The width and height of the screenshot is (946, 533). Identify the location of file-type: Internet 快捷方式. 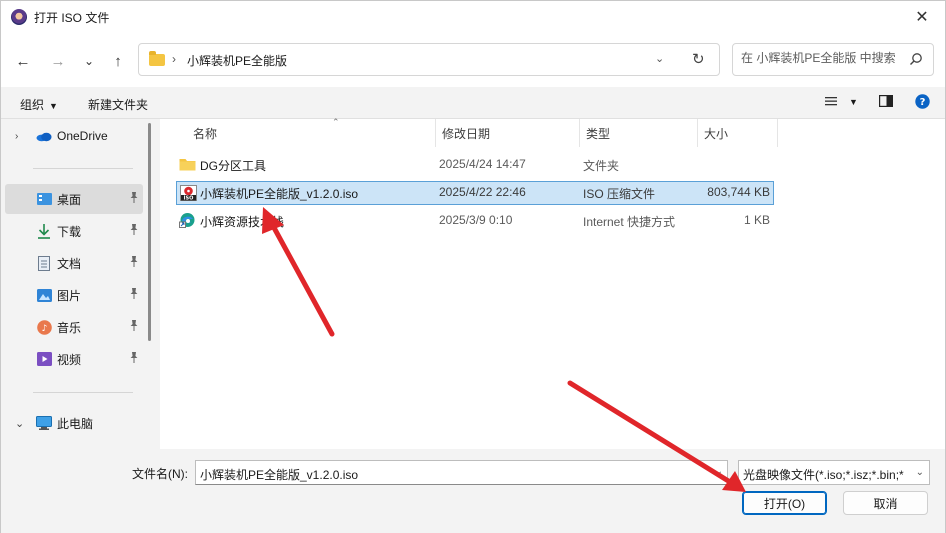
(629, 222).